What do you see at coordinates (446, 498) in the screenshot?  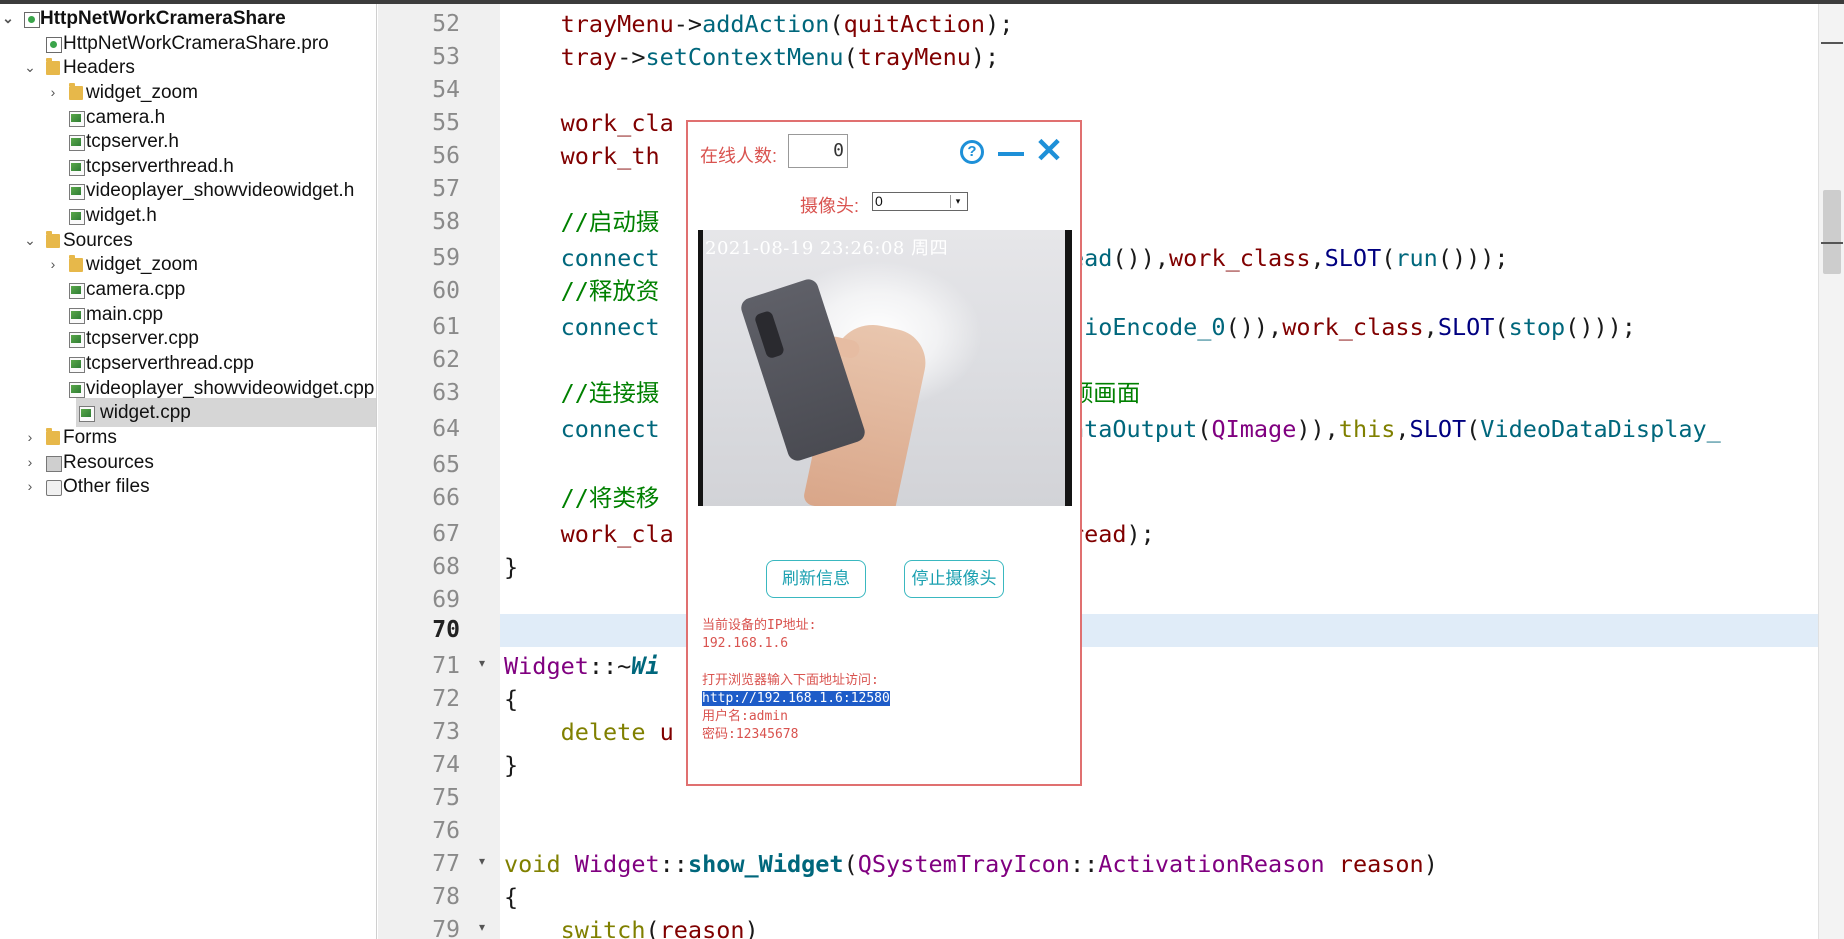 I see `line-number: 66` at bounding box center [446, 498].